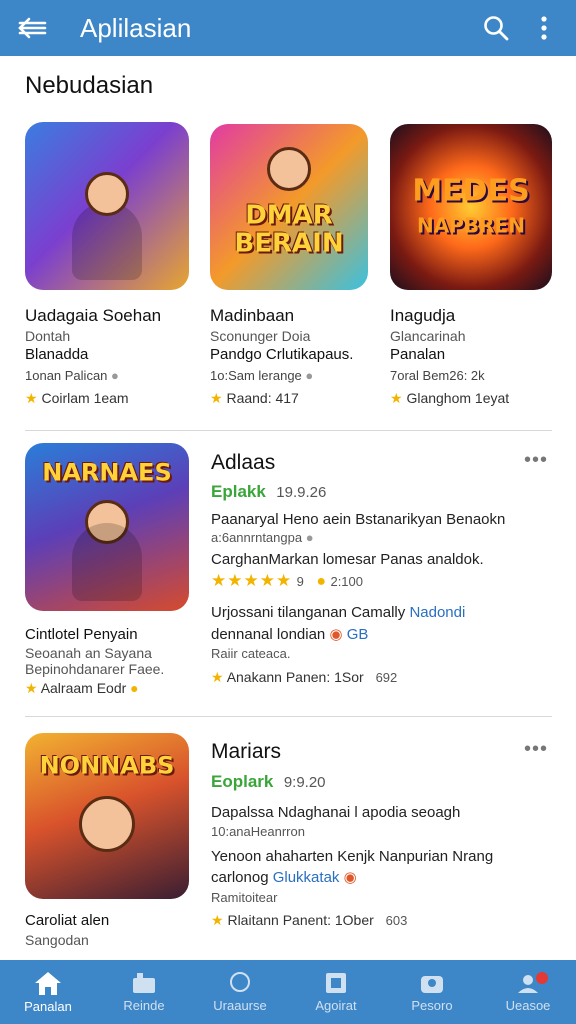 This screenshot has height=1024, width=576. I want to click on app-name: Inagudja, so click(422, 316).